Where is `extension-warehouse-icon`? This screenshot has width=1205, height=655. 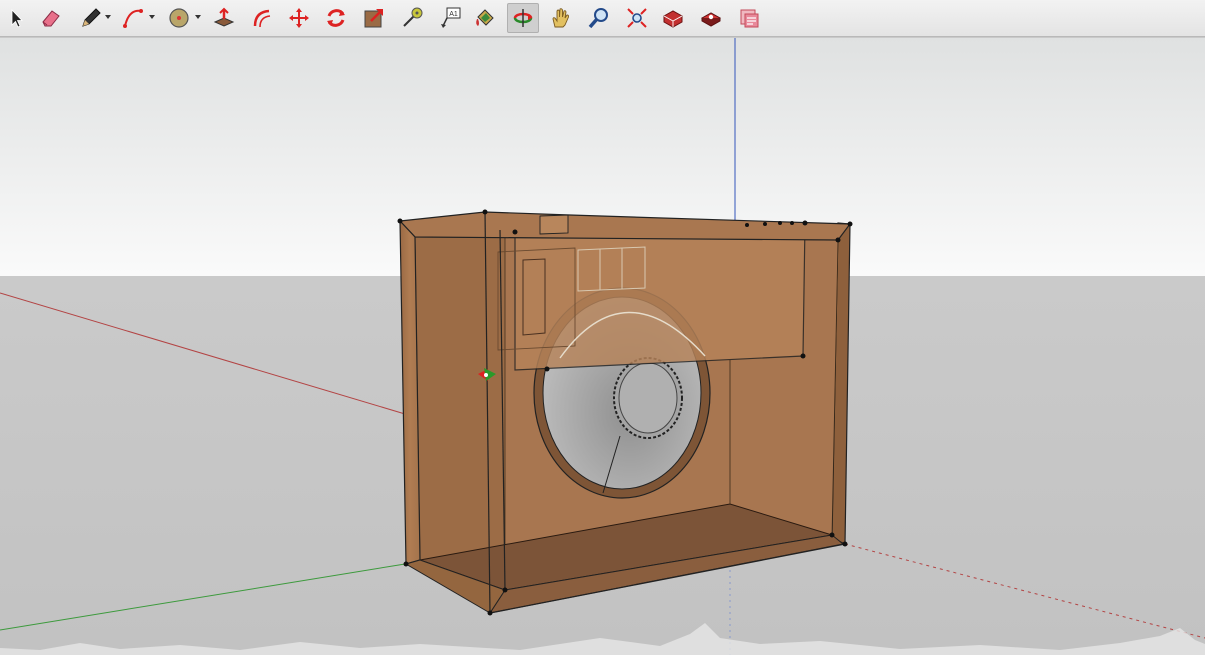
extension-warehouse-icon is located at coordinates (711, 19).